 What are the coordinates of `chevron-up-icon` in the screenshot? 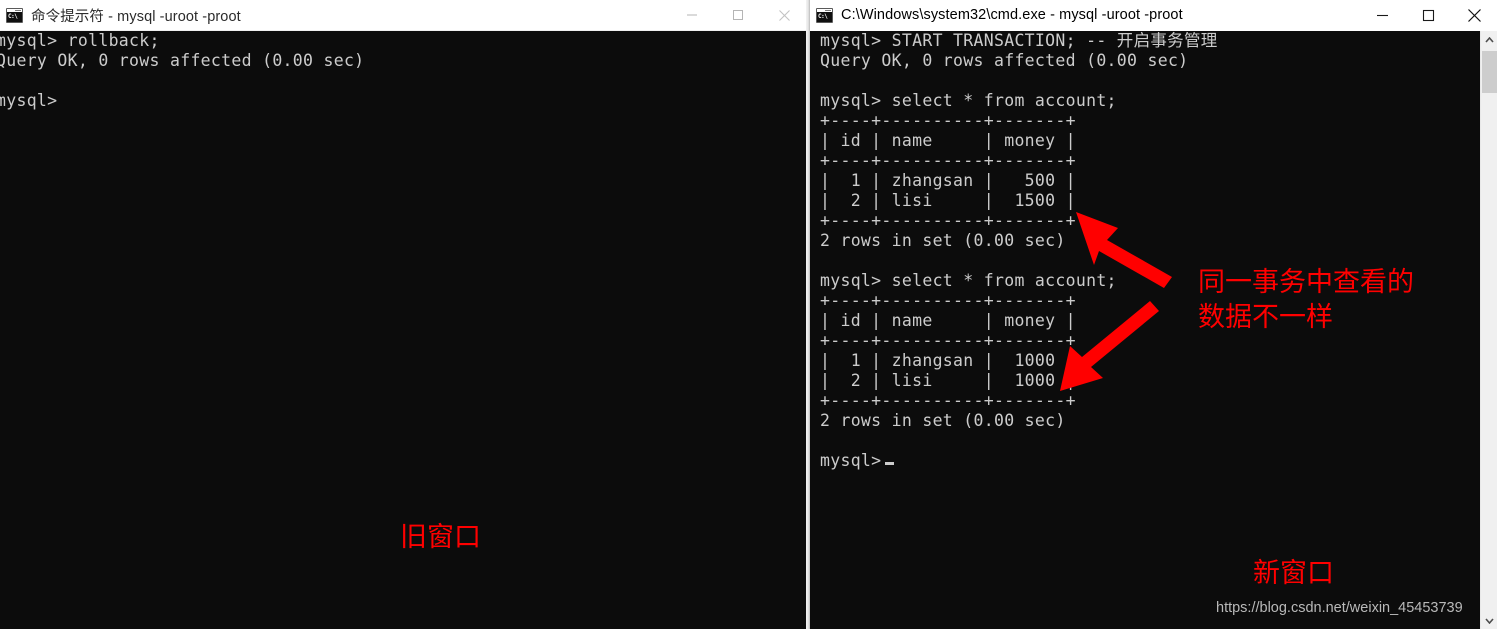 It's located at (1489, 39).